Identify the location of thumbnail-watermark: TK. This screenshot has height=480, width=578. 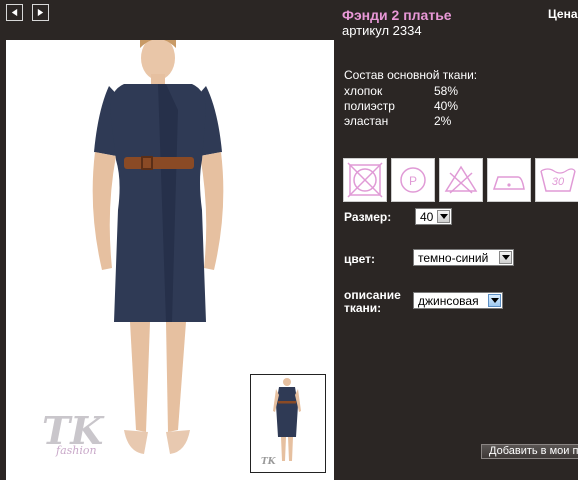
(268, 462).